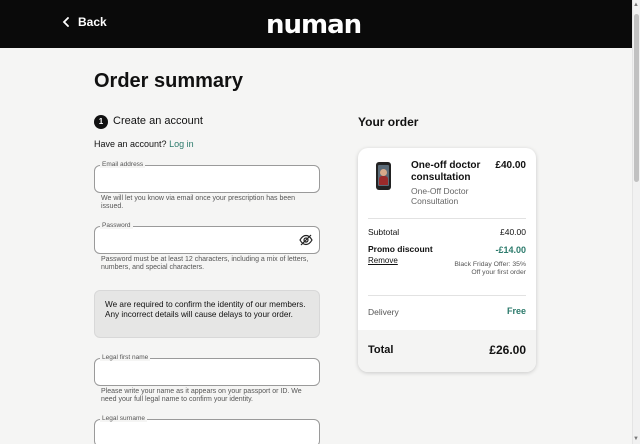  What do you see at coordinates (101, 122) in the screenshot?
I see `step-number-badge: 1` at bounding box center [101, 122].